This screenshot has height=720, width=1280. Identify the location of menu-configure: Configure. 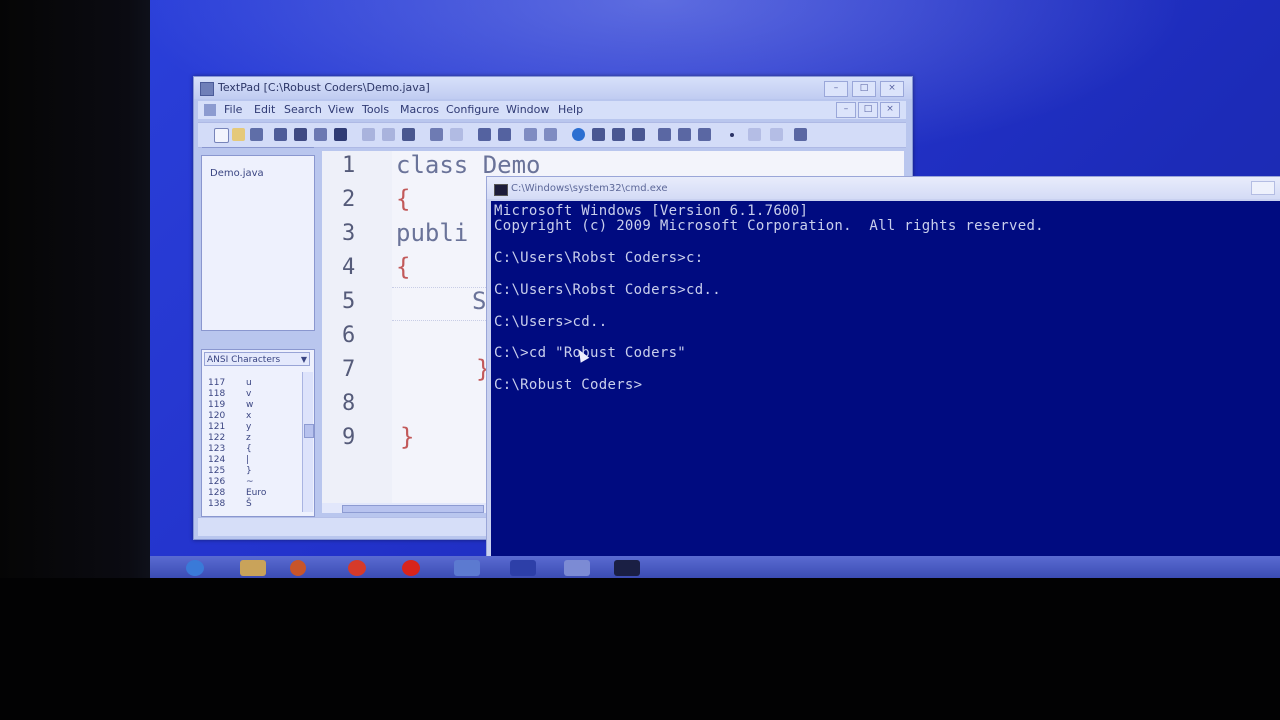
(472, 109).